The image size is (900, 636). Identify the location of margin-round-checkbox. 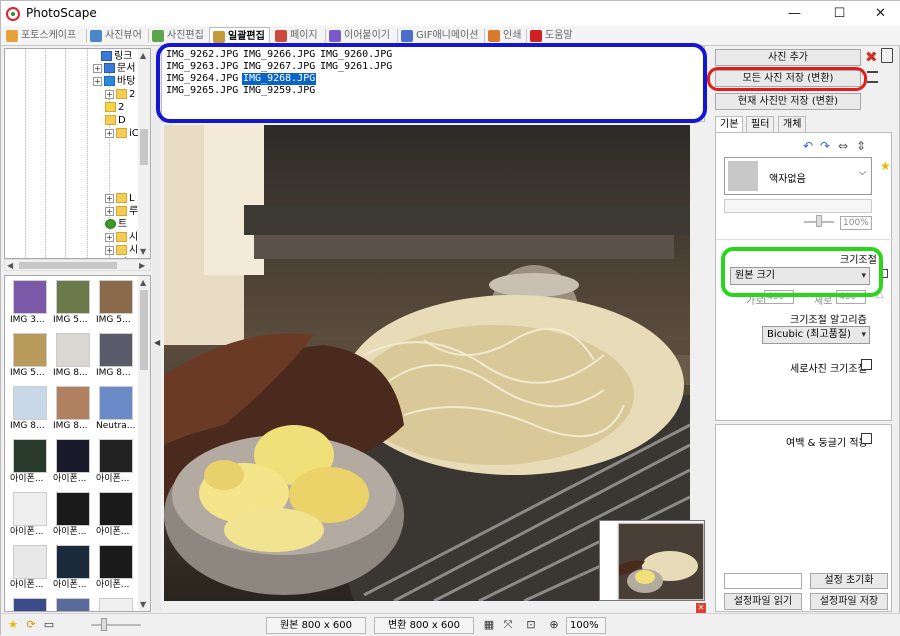
(866, 438).